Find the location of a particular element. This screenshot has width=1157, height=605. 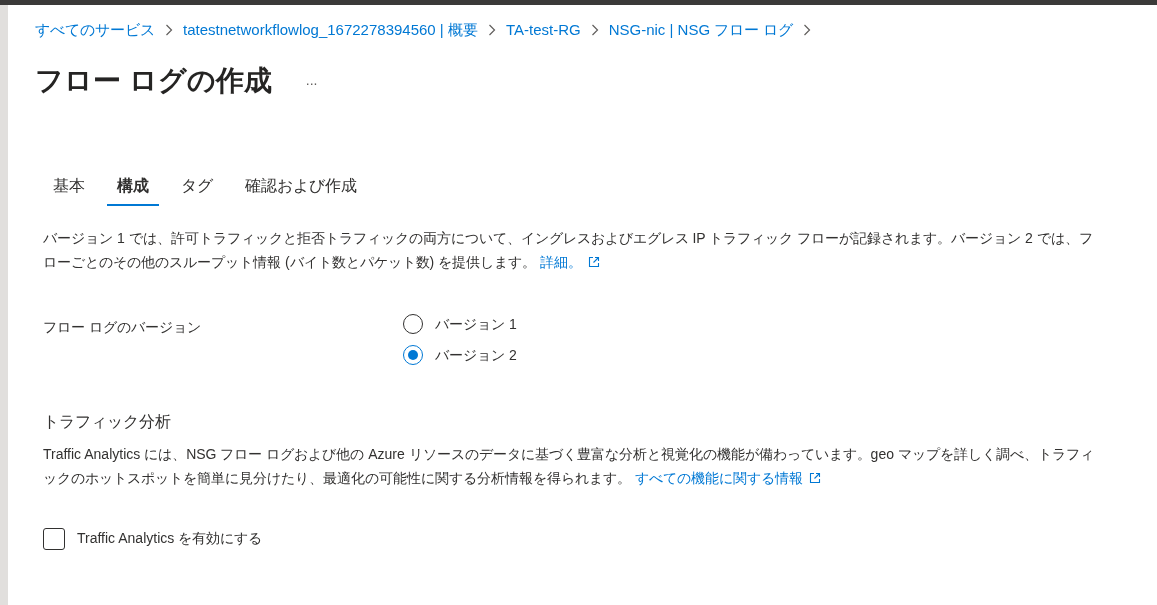

traffic-analytics-text: Traffic Analytics には、NSG フロー ログおよび他の Azure リソースのデータに基づく豊富な分析と視覚化の機能が備わっています。geo マップを詳しく調べ、トラフィックのホットスポットを簡単に見分けたり、最適化の可能性に関する分析情報を得られます。 すべての機能に関する情報 is located at coordinates (569, 466).